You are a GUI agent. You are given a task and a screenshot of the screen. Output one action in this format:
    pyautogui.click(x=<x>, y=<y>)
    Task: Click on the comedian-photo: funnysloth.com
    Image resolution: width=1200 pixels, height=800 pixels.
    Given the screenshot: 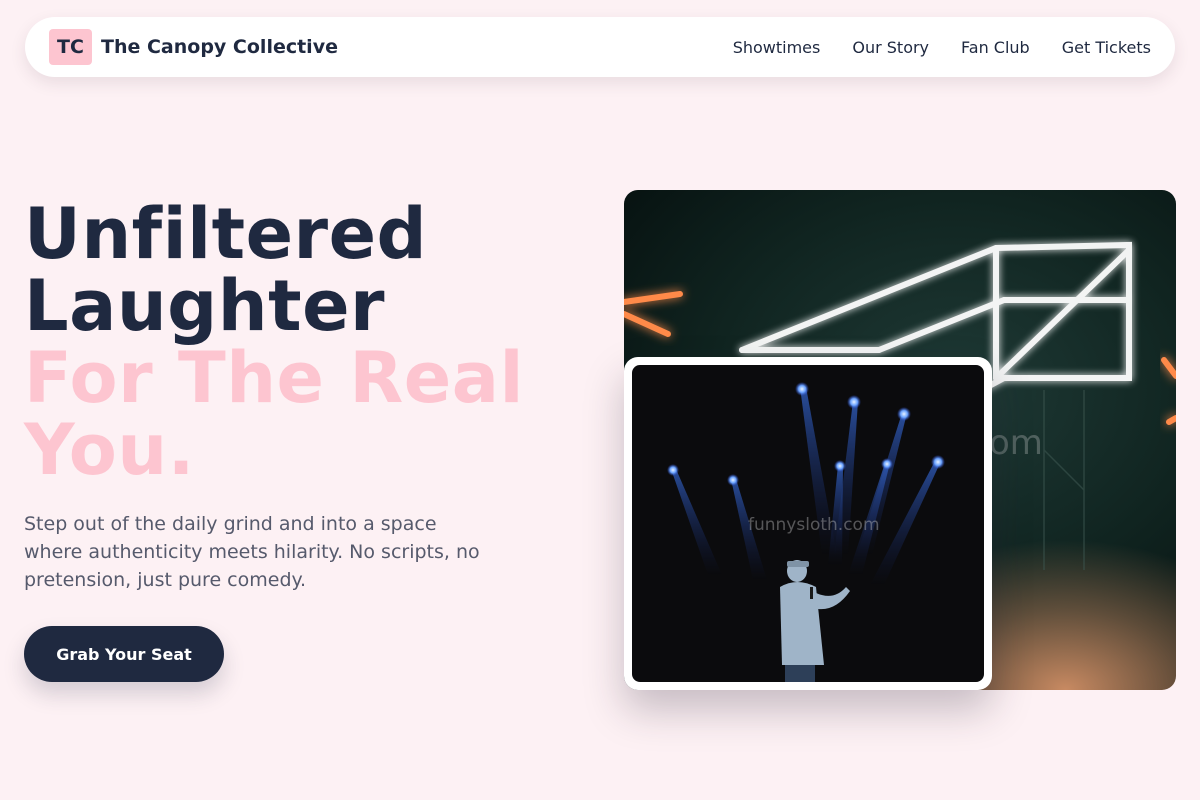 What is the action you would take?
    pyautogui.click(x=808, y=523)
    